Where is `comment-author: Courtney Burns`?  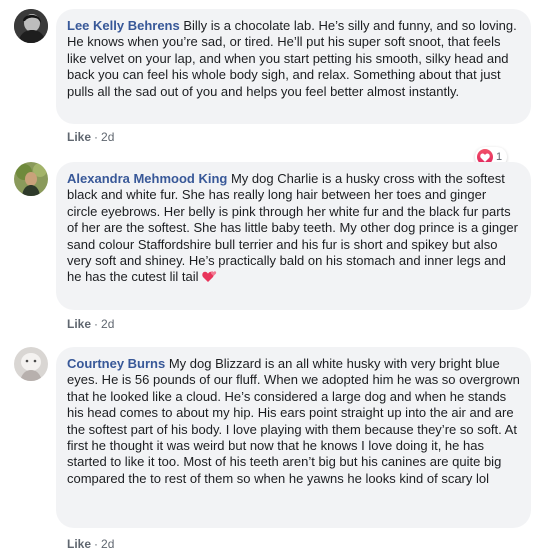 comment-author: Courtney Burns is located at coordinates (118, 363).